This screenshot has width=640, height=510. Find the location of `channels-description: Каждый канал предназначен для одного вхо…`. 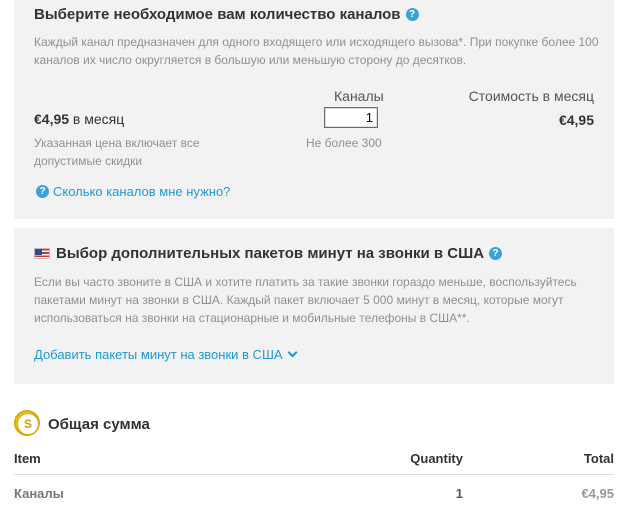

channels-description: Каждый канал предназначен для одного вхо… is located at coordinates (316, 51).